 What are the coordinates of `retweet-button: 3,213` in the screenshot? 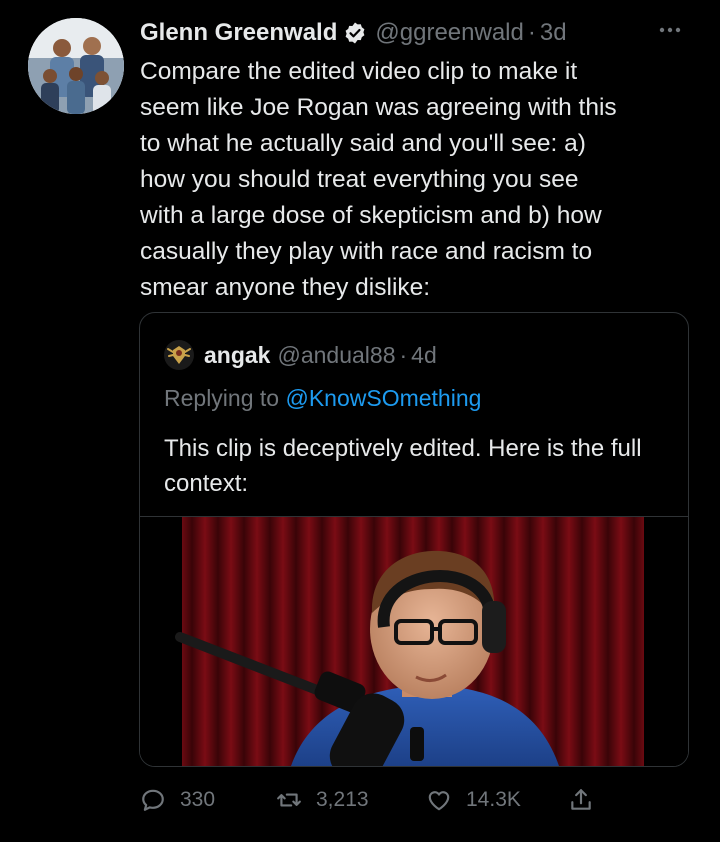 It's located at (322, 800).